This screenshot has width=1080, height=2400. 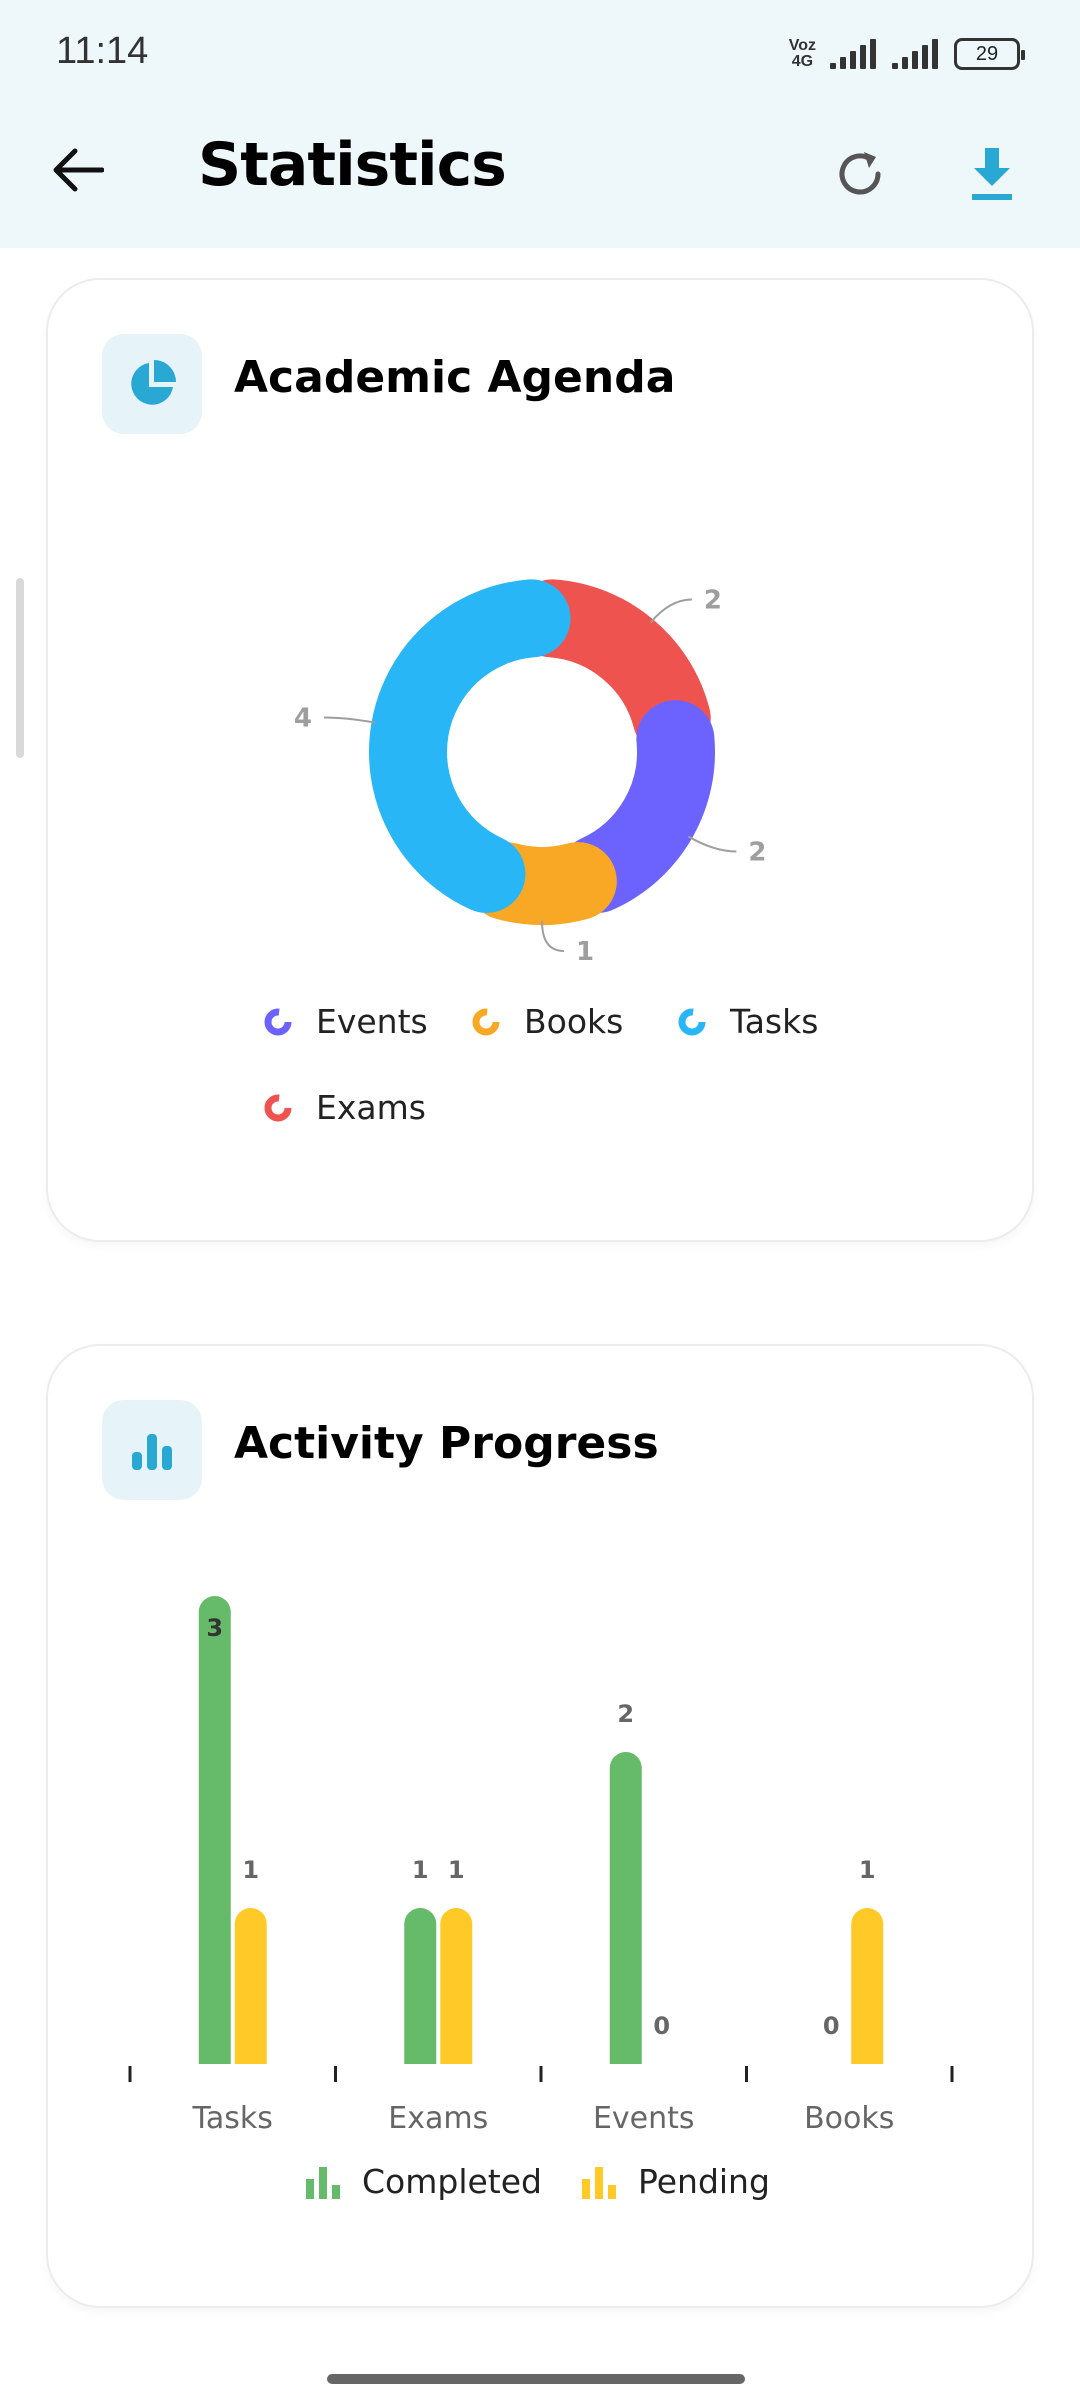 What do you see at coordinates (250, 1986) in the screenshot?
I see `bar-pending-tasks` at bounding box center [250, 1986].